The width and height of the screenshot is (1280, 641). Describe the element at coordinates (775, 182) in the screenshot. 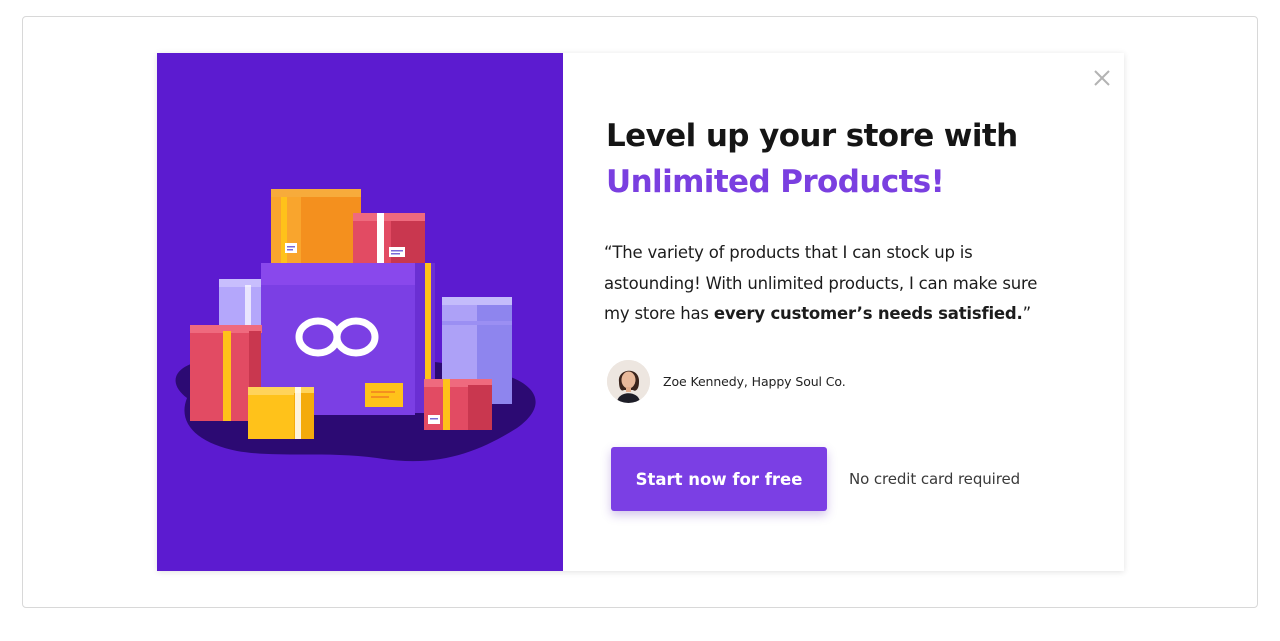

I see `headline-line-2: Unlimited Products!` at that location.